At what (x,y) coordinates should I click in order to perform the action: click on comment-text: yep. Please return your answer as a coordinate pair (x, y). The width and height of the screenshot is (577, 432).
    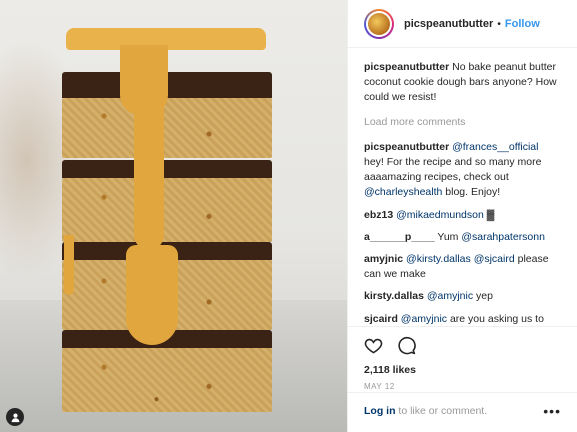
    Looking at the image, I should click on (483, 296).